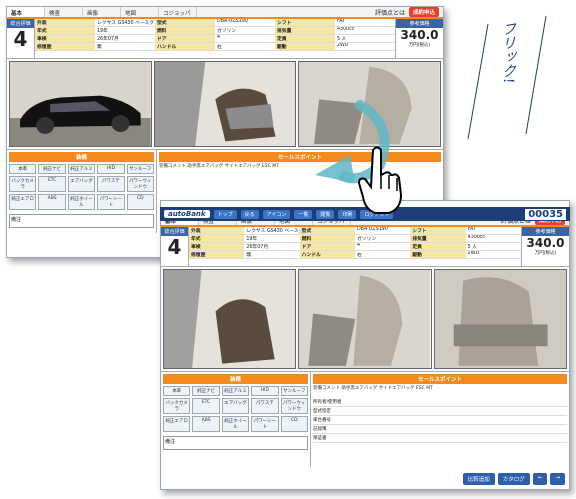  Describe the element at coordinates (327, 255) in the screenshot. I see `spec-key: ハンドル` at that location.